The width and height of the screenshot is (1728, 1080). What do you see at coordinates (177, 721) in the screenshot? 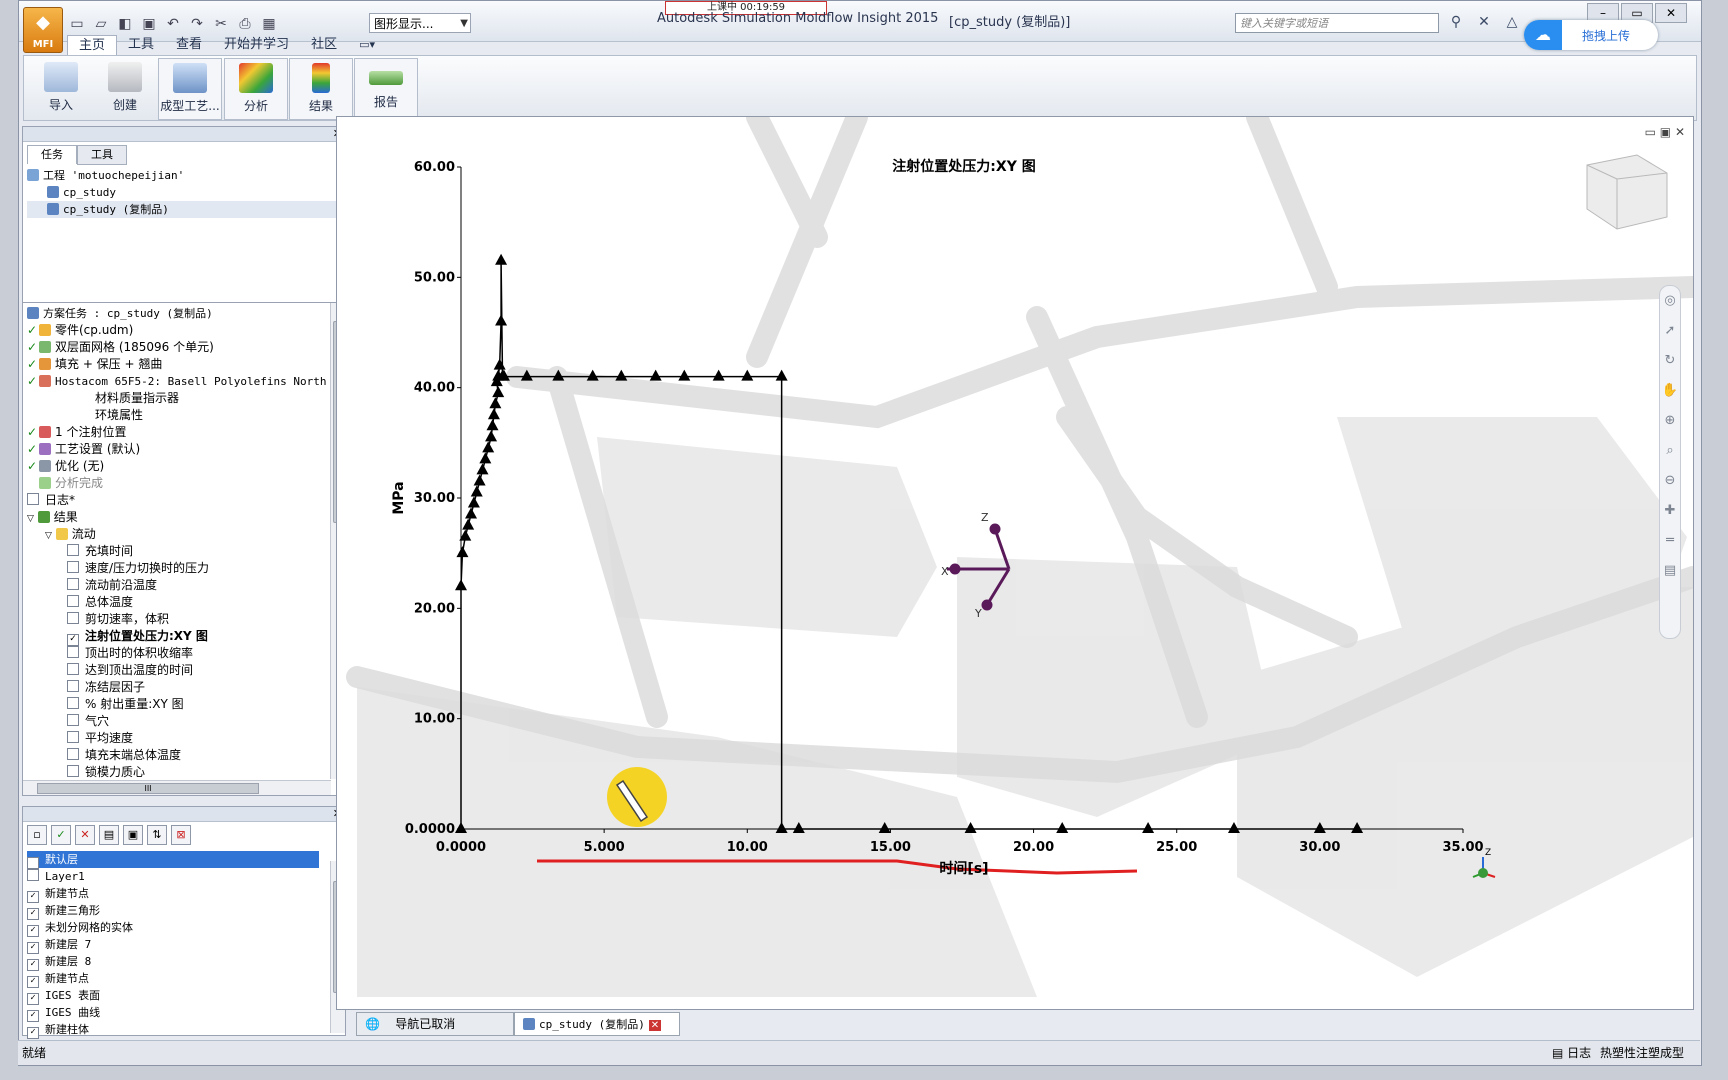
I see `result-item: 气穴` at bounding box center [177, 721].